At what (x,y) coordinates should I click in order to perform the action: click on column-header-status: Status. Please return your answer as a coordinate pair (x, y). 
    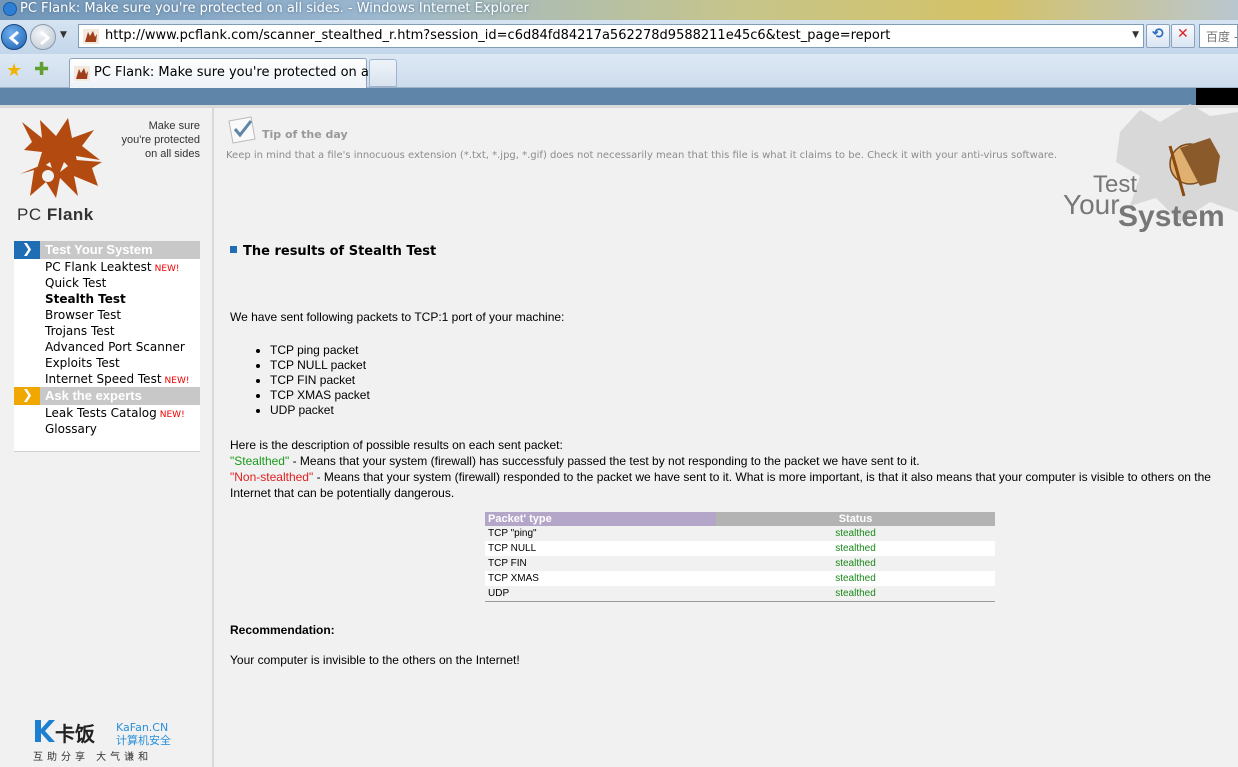
    Looking at the image, I should click on (855, 519).